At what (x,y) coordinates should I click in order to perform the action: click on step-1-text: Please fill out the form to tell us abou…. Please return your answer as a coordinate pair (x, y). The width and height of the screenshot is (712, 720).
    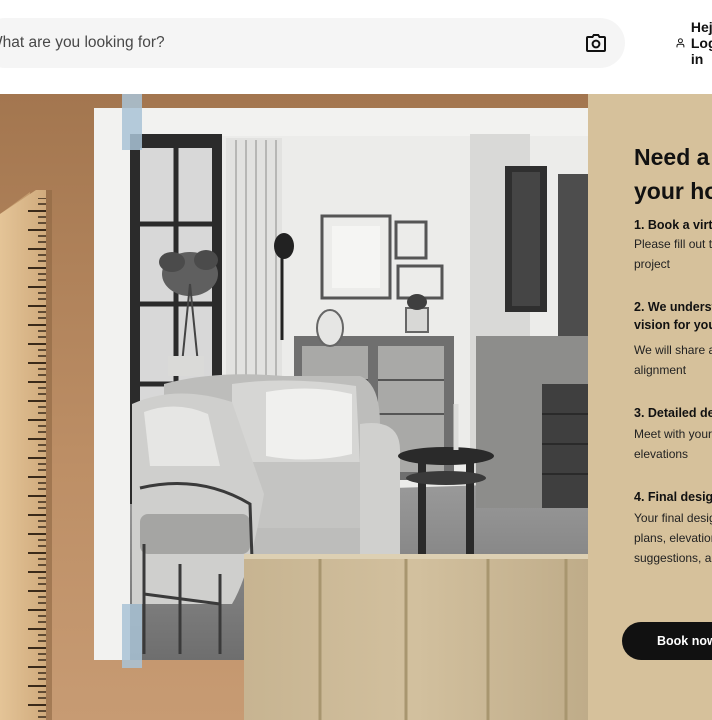
    Looking at the image, I should click on (673, 254).